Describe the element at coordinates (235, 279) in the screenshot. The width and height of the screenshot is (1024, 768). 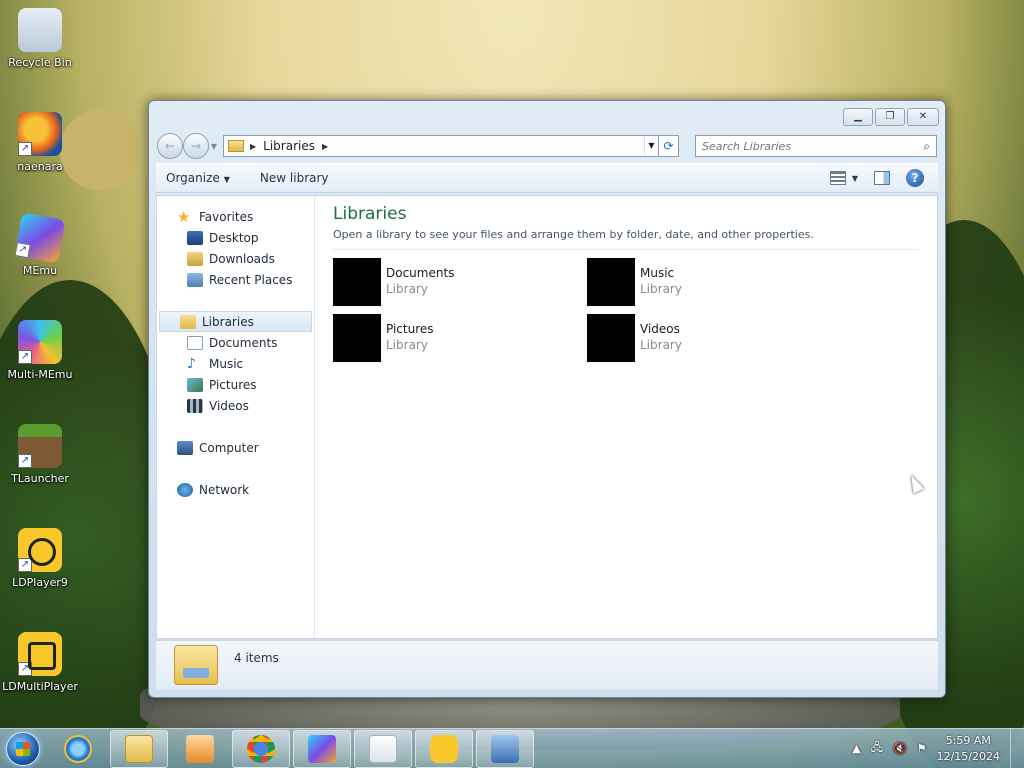
I see `nav-item-recent-places: Recent Places` at that location.